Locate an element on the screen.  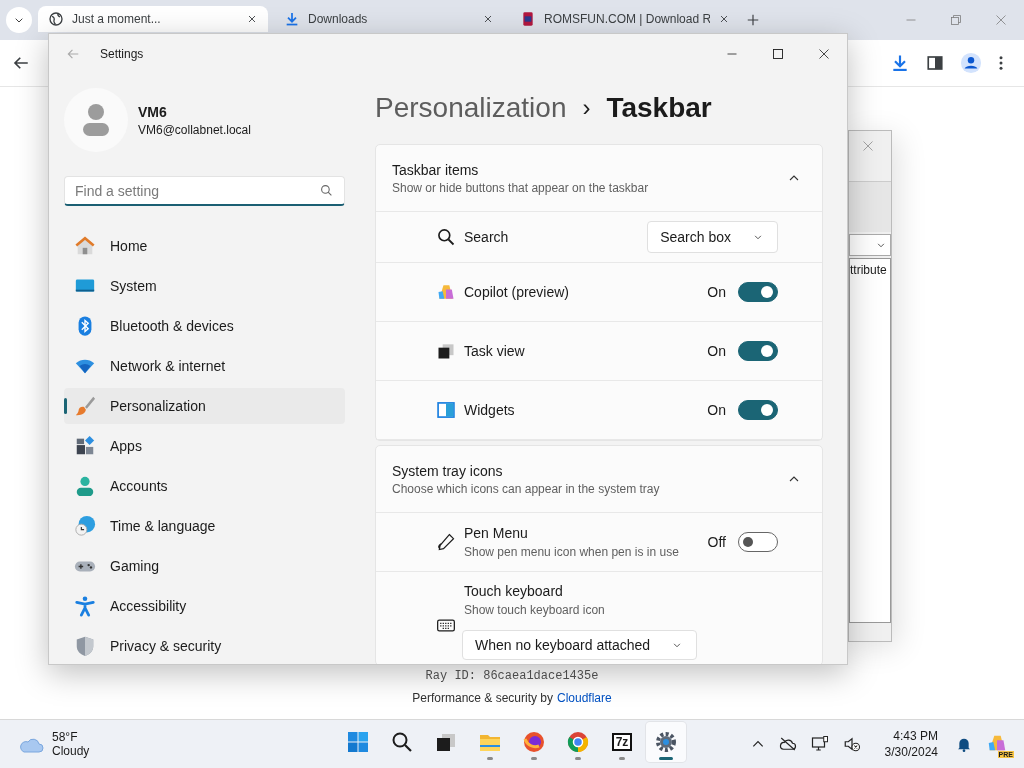
gear-icon is located at coordinates (666, 742).